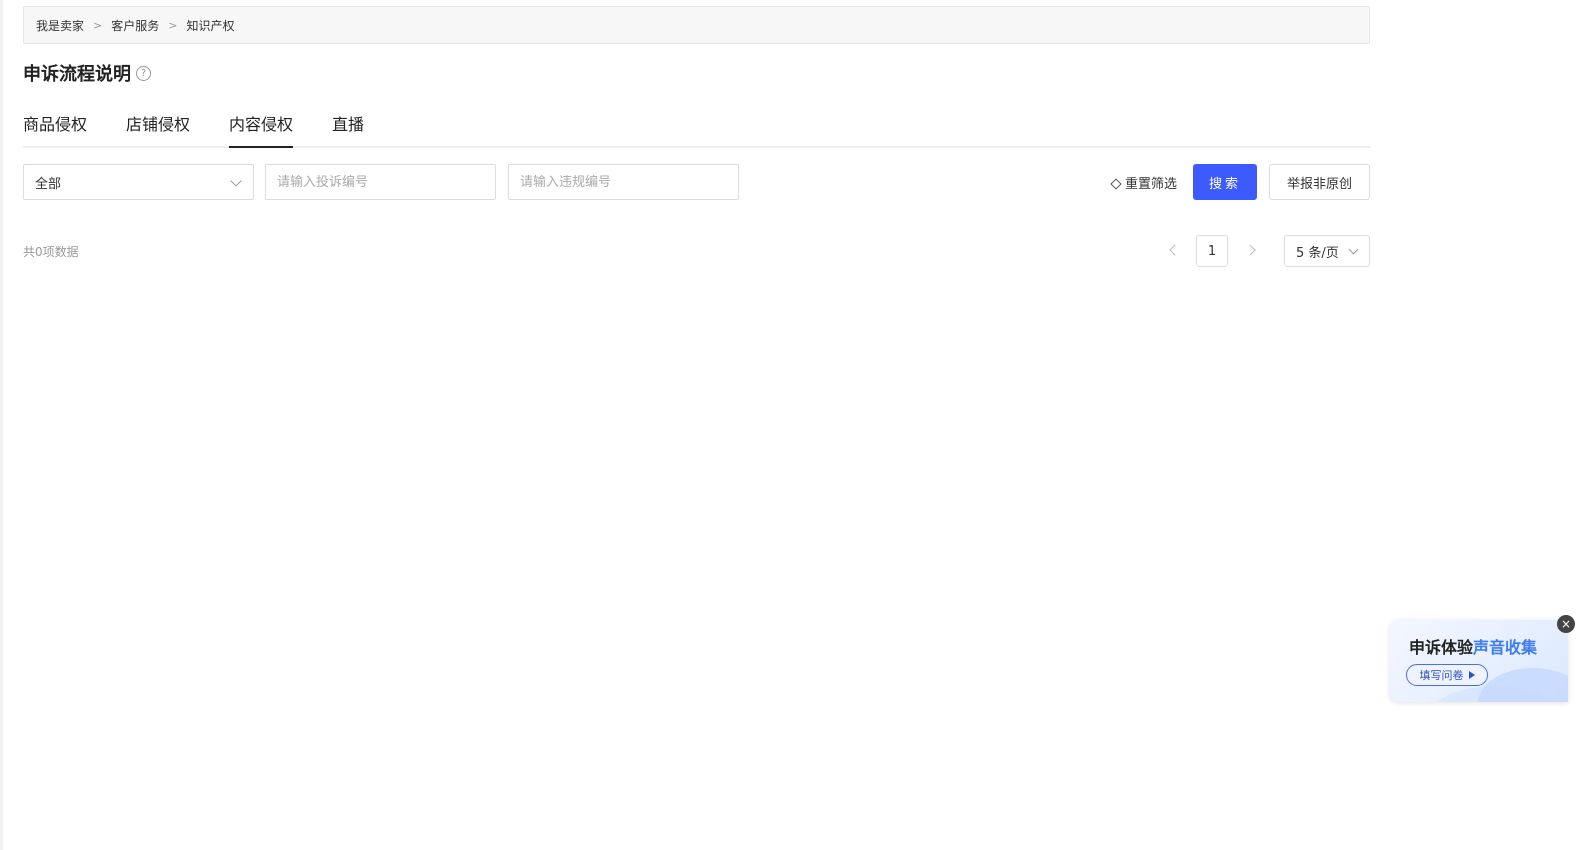 The image size is (1583, 850). What do you see at coordinates (623, 182) in the screenshot?
I see `violation-number-input` at bounding box center [623, 182].